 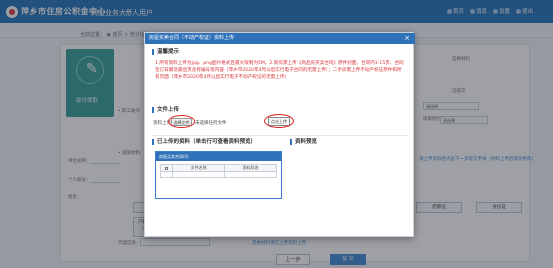 I want to click on table-header: 资料状态, so click(x=250, y=168).